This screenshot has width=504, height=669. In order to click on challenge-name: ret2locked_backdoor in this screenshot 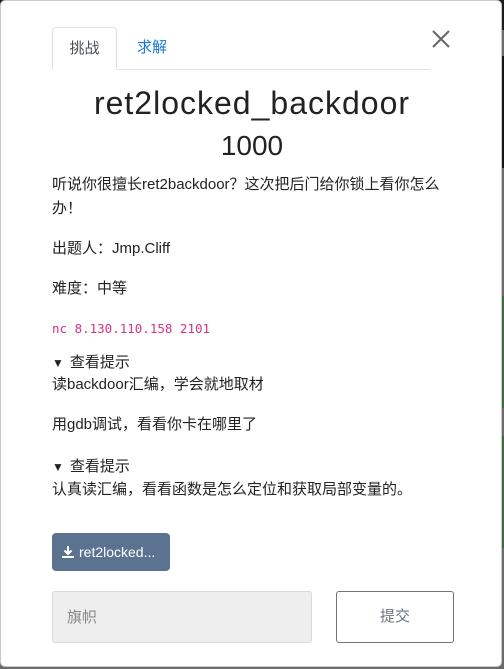, I will do `click(252, 103)`.